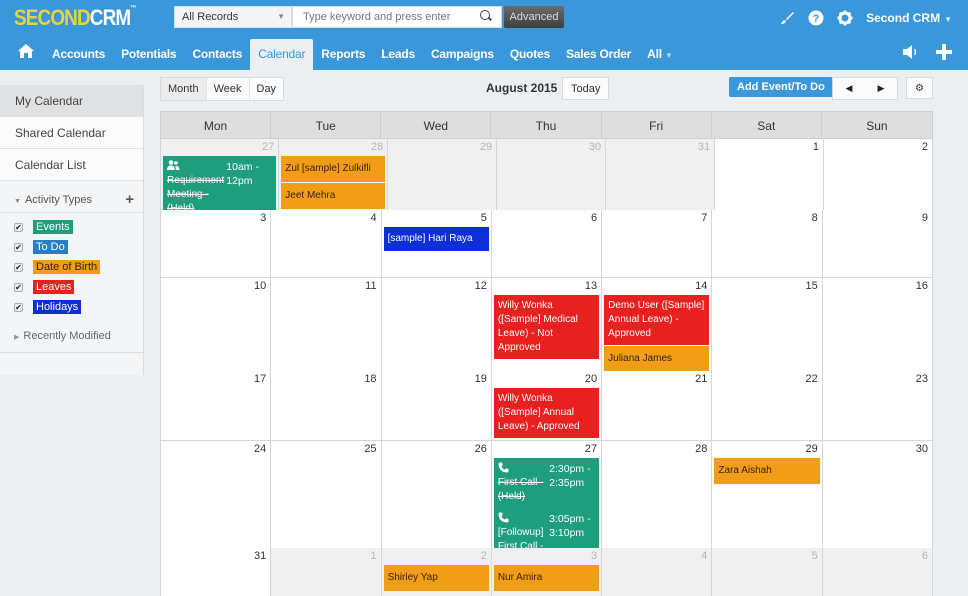 This screenshot has width=968, height=596. Describe the element at coordinates (781, 87) in the screenshot. I see `add-event-todo-button: Add Event/To Do` at that location.